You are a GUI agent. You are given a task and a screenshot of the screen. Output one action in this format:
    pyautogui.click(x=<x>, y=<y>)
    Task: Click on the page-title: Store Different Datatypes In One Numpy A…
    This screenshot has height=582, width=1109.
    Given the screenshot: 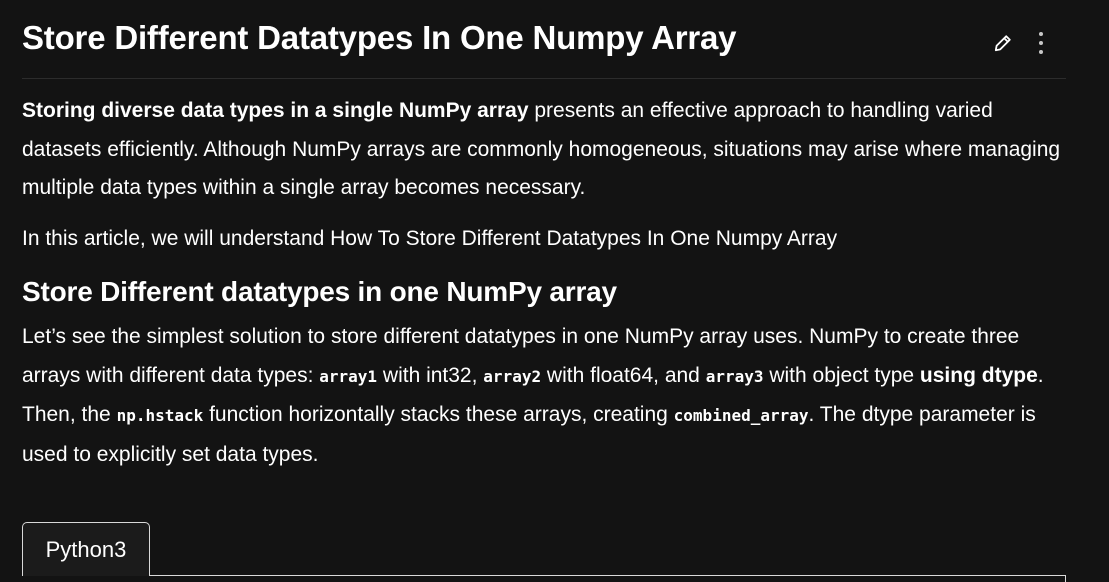 What is the action you would take?
    pyautogui.click(x=379, y=37)
    